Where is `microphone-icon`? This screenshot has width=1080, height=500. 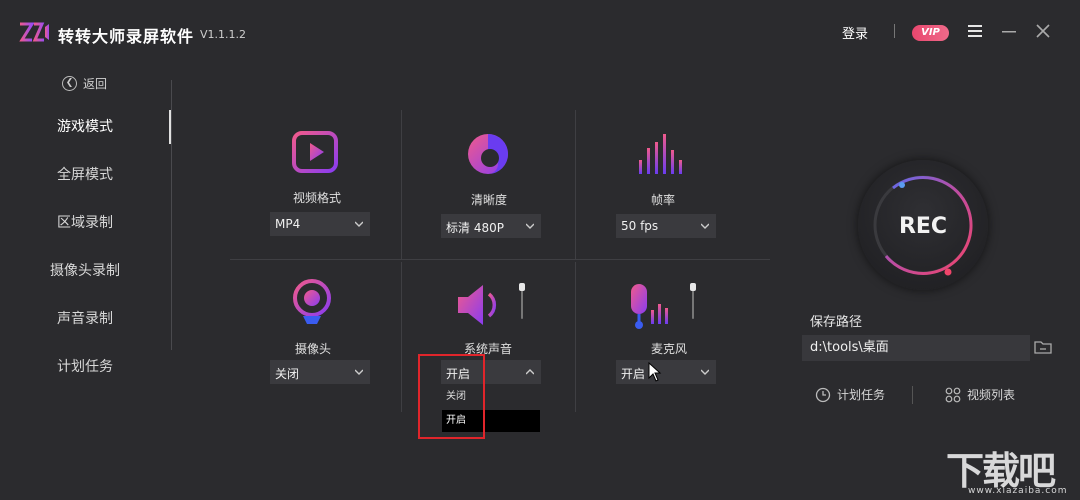
microphone-icon is located at coordinates (649, 306).